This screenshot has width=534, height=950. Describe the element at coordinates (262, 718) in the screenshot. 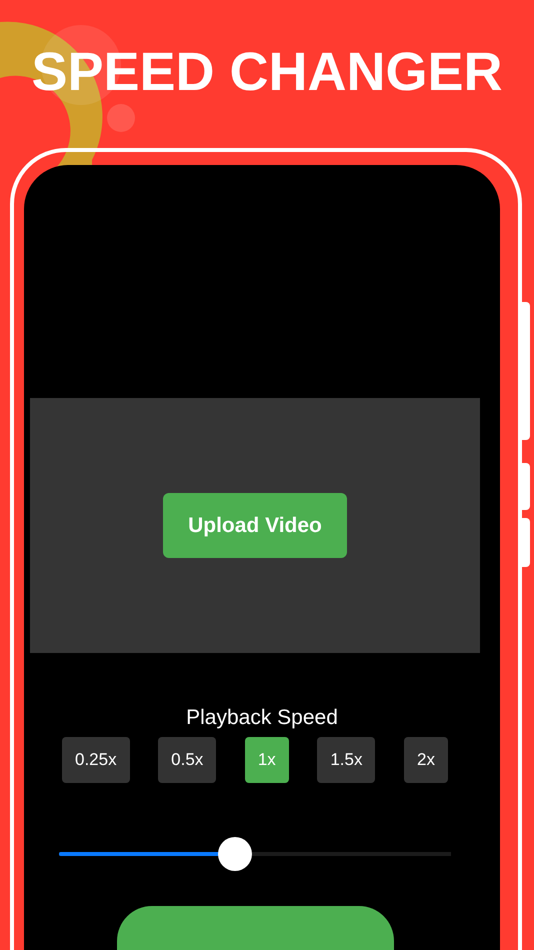

I see `playback-speed-label: Playback Speed` at that location.